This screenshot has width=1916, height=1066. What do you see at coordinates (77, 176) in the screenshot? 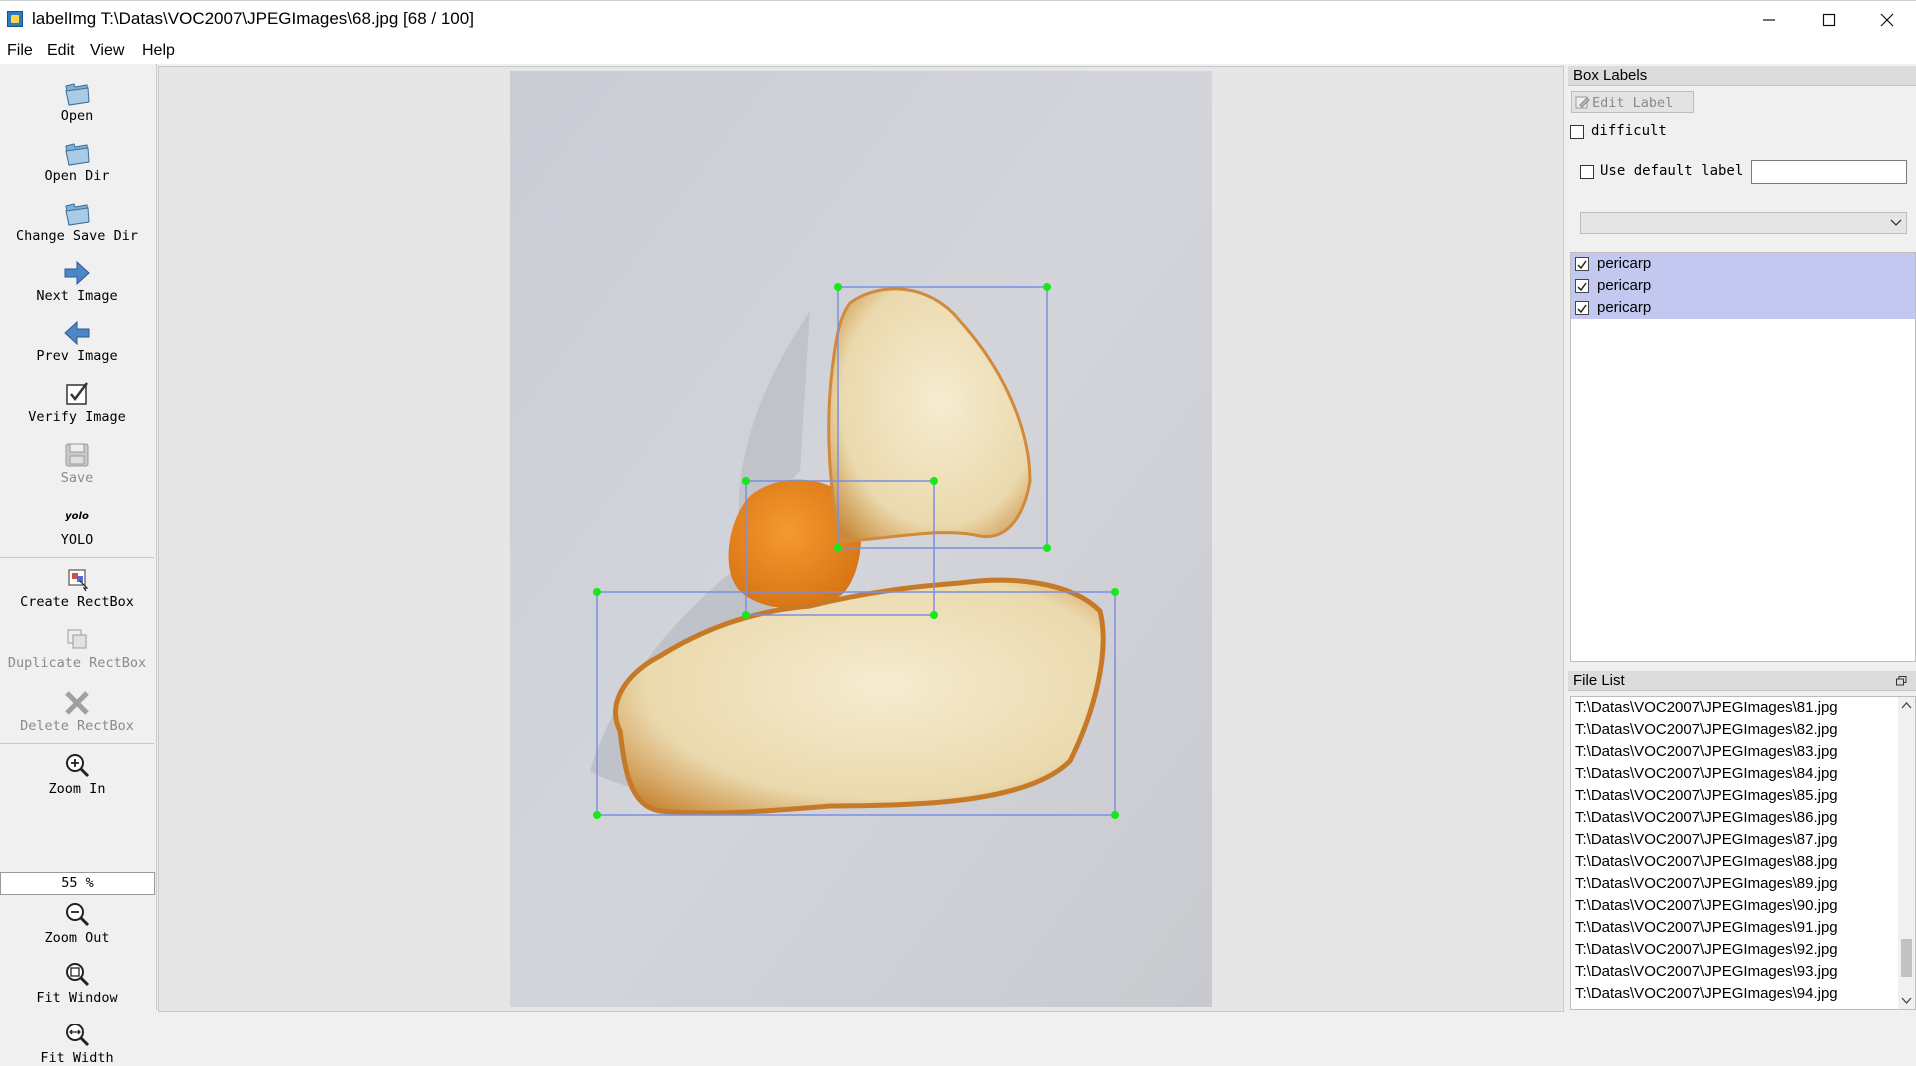
I see `open-dir-label: Open Dir` at bounding box center [77, 176].